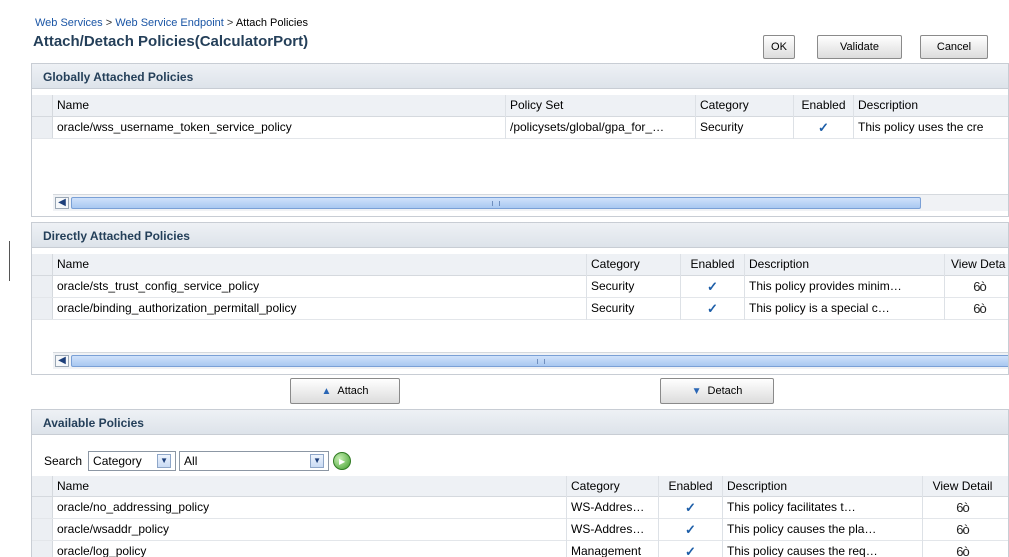 The width and height of the screenshot is (1009, 557). I want to click on validate-button: Validate, so click(859, 47).